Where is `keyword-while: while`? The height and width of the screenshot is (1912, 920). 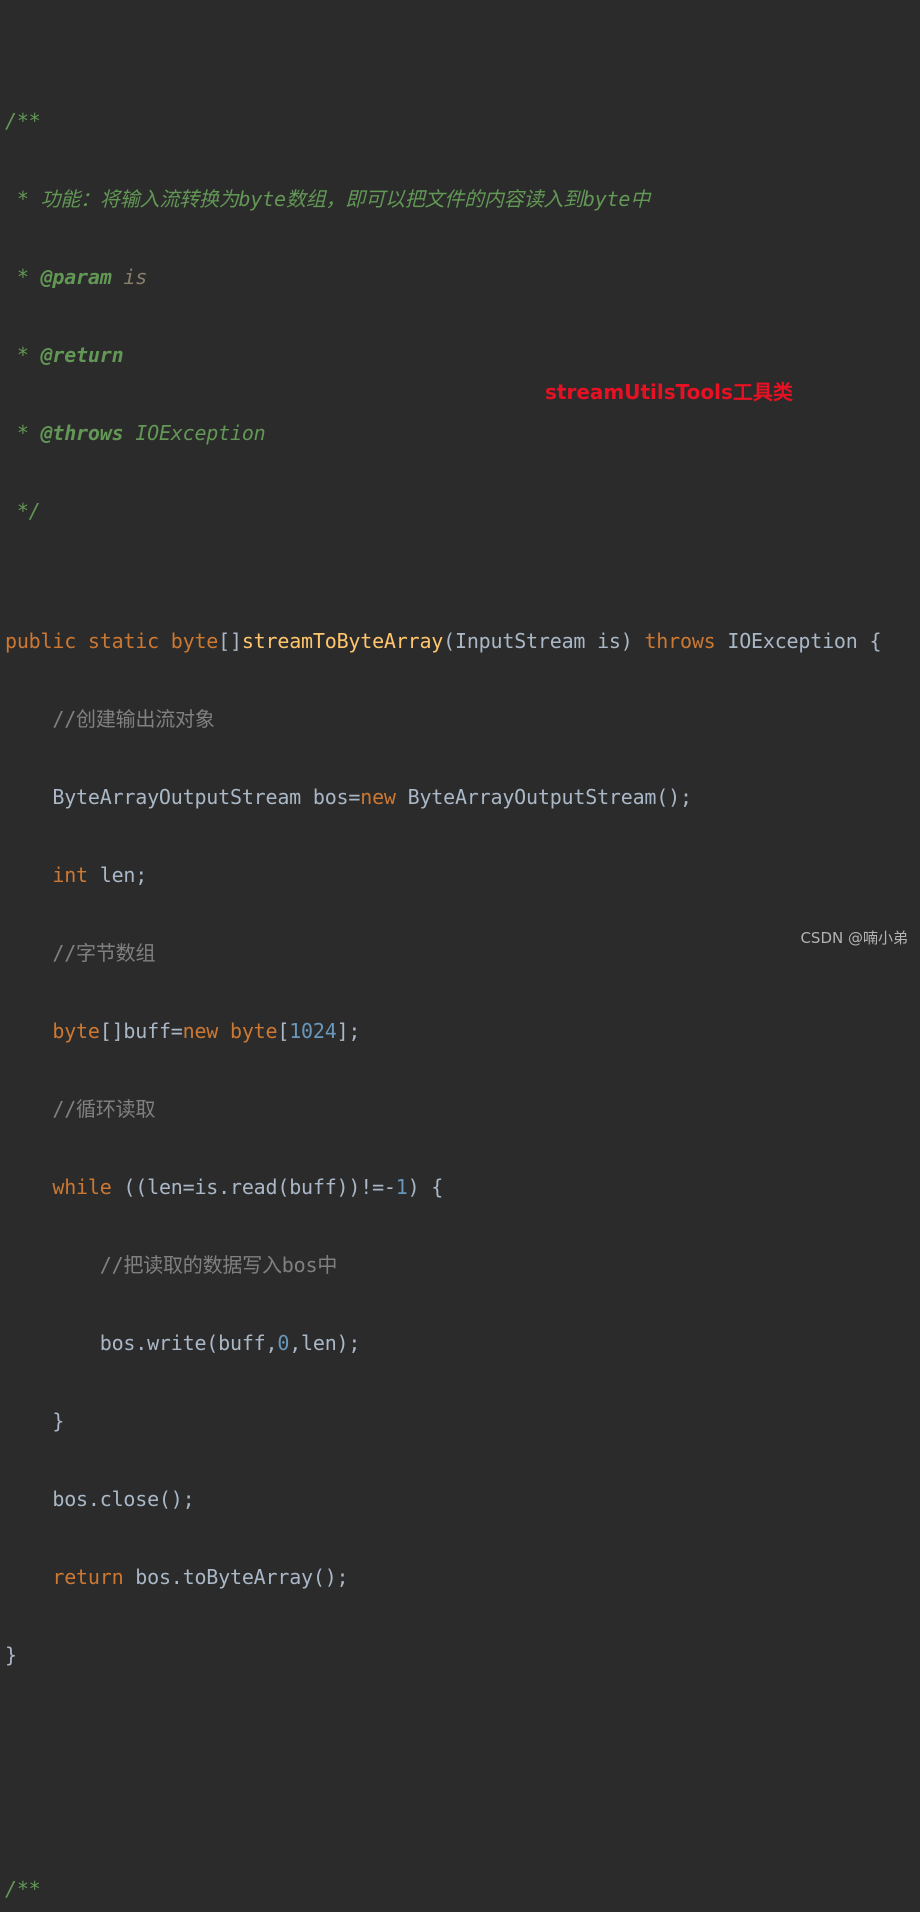
keyword-while: while is located at coordinates (58, 1187).